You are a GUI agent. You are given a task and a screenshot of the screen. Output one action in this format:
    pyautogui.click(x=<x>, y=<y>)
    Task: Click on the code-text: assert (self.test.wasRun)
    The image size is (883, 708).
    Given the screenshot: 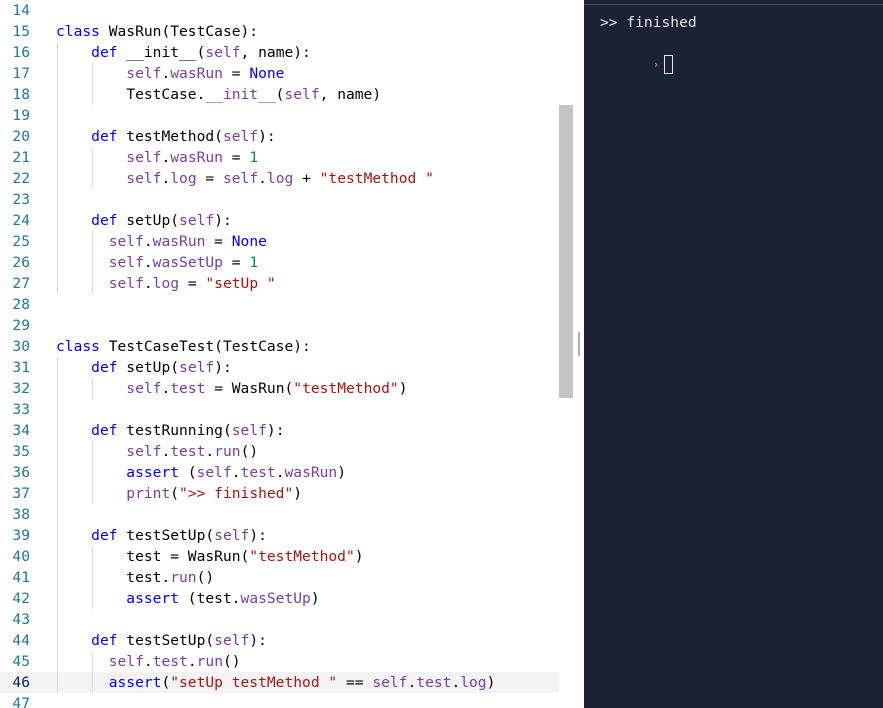 What is the action you would take?
    pyautogui.click(x=201, y=472)
    